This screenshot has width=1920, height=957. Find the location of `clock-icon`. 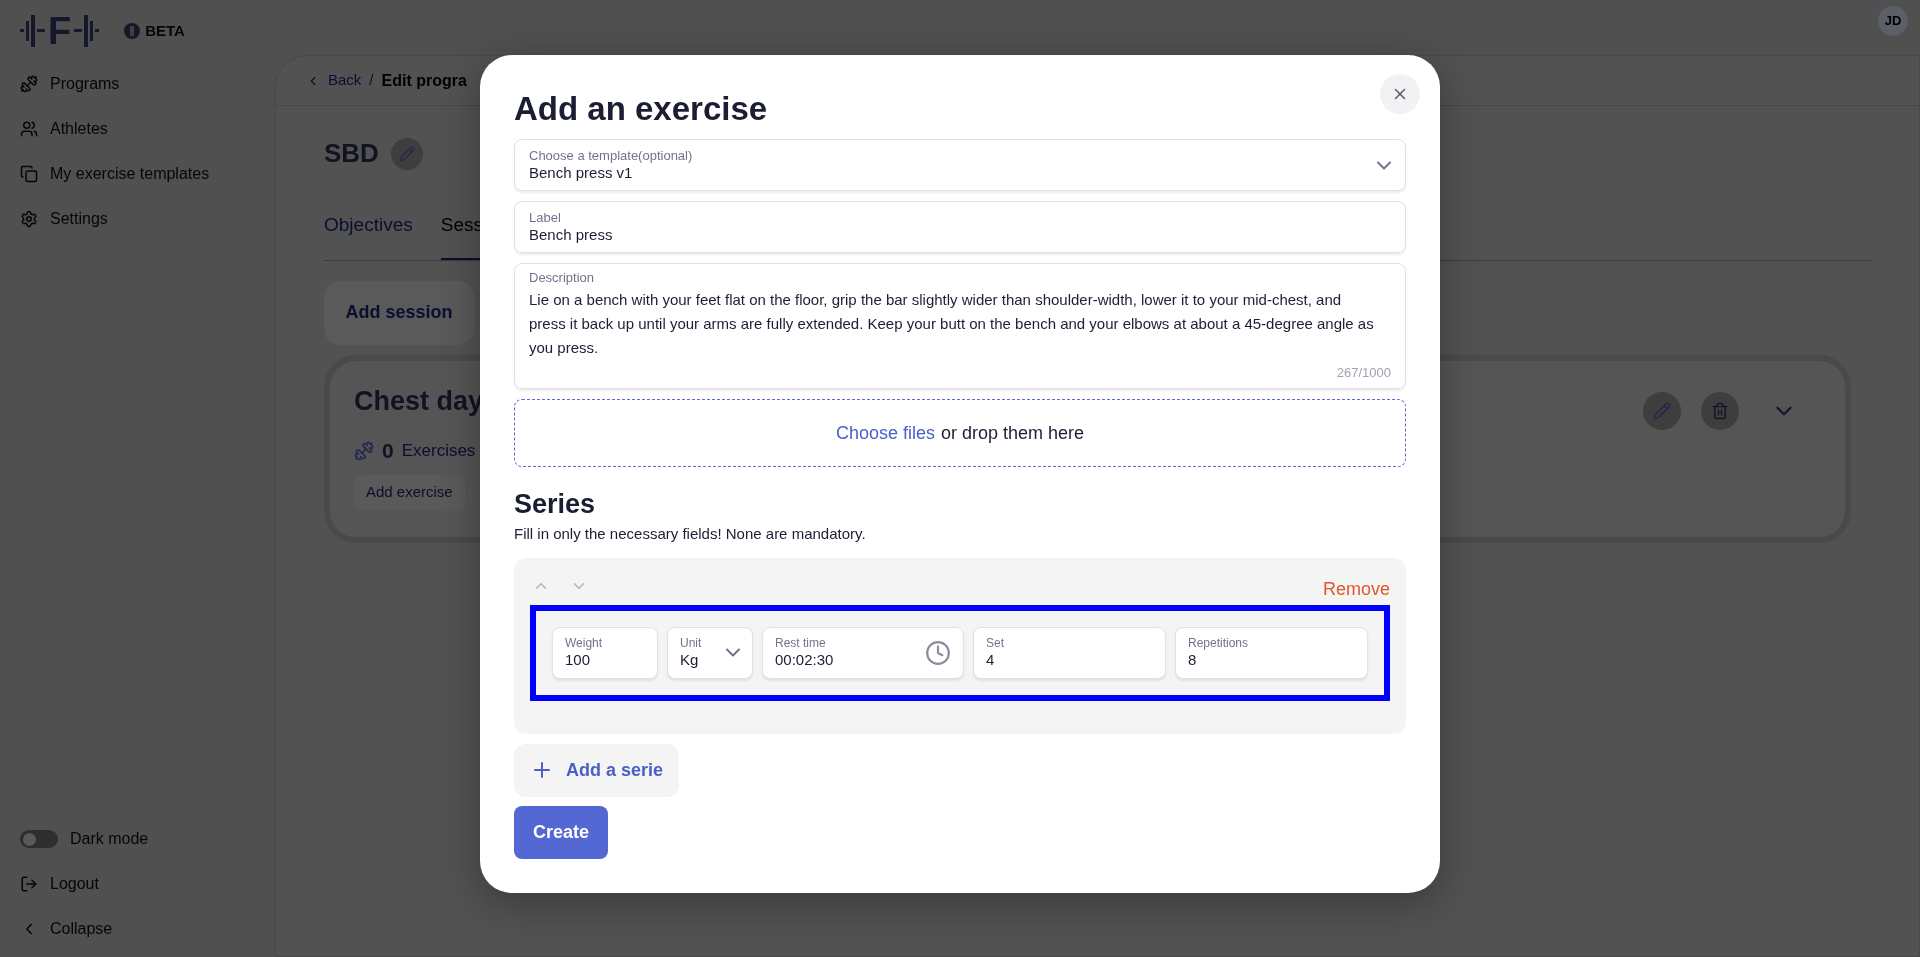

clock-icon is located at coordinates (938, 652).